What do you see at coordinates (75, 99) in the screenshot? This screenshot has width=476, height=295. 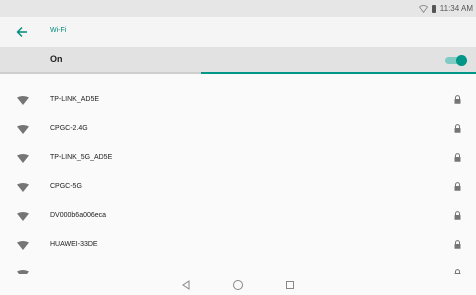 I see `network-name: TP-LINK_AD5E` at bounding box center [75, 99].